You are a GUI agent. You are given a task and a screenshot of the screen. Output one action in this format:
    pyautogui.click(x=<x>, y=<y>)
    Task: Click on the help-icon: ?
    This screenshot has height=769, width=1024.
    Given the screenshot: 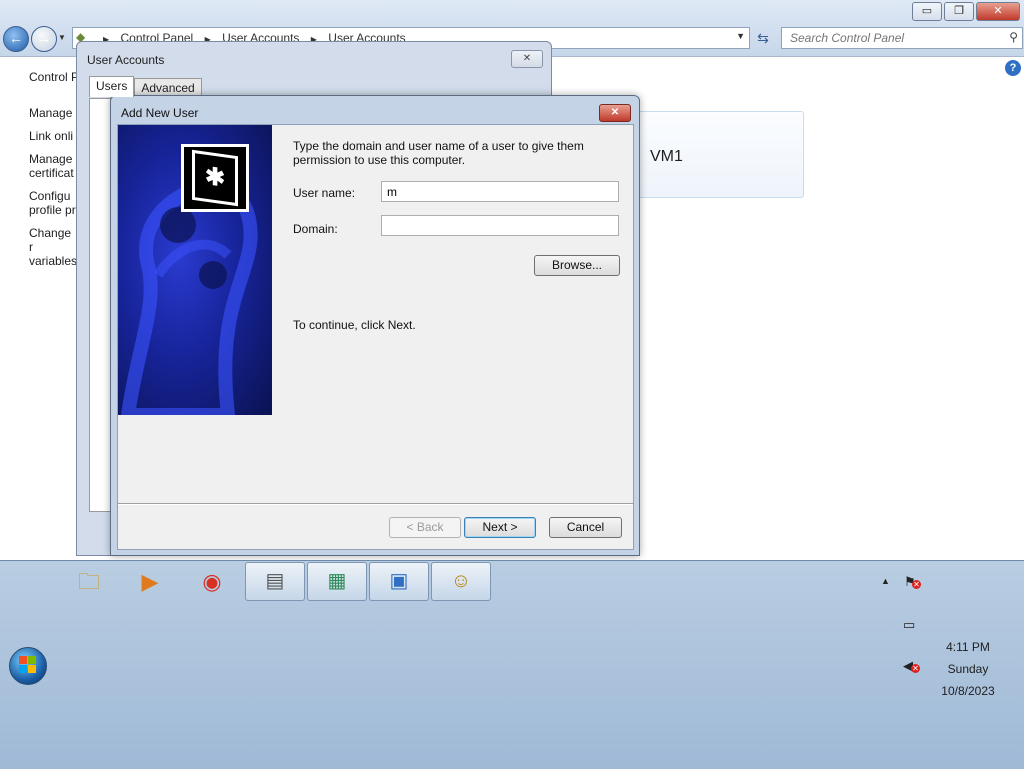 What is the action you would take?
    pyautogui.click(x=1013, y=68)
    